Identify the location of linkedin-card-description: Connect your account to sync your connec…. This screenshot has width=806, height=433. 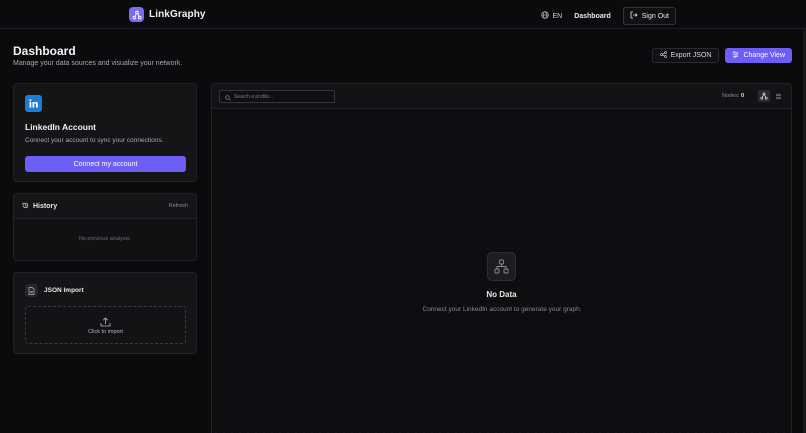
(94, 140).